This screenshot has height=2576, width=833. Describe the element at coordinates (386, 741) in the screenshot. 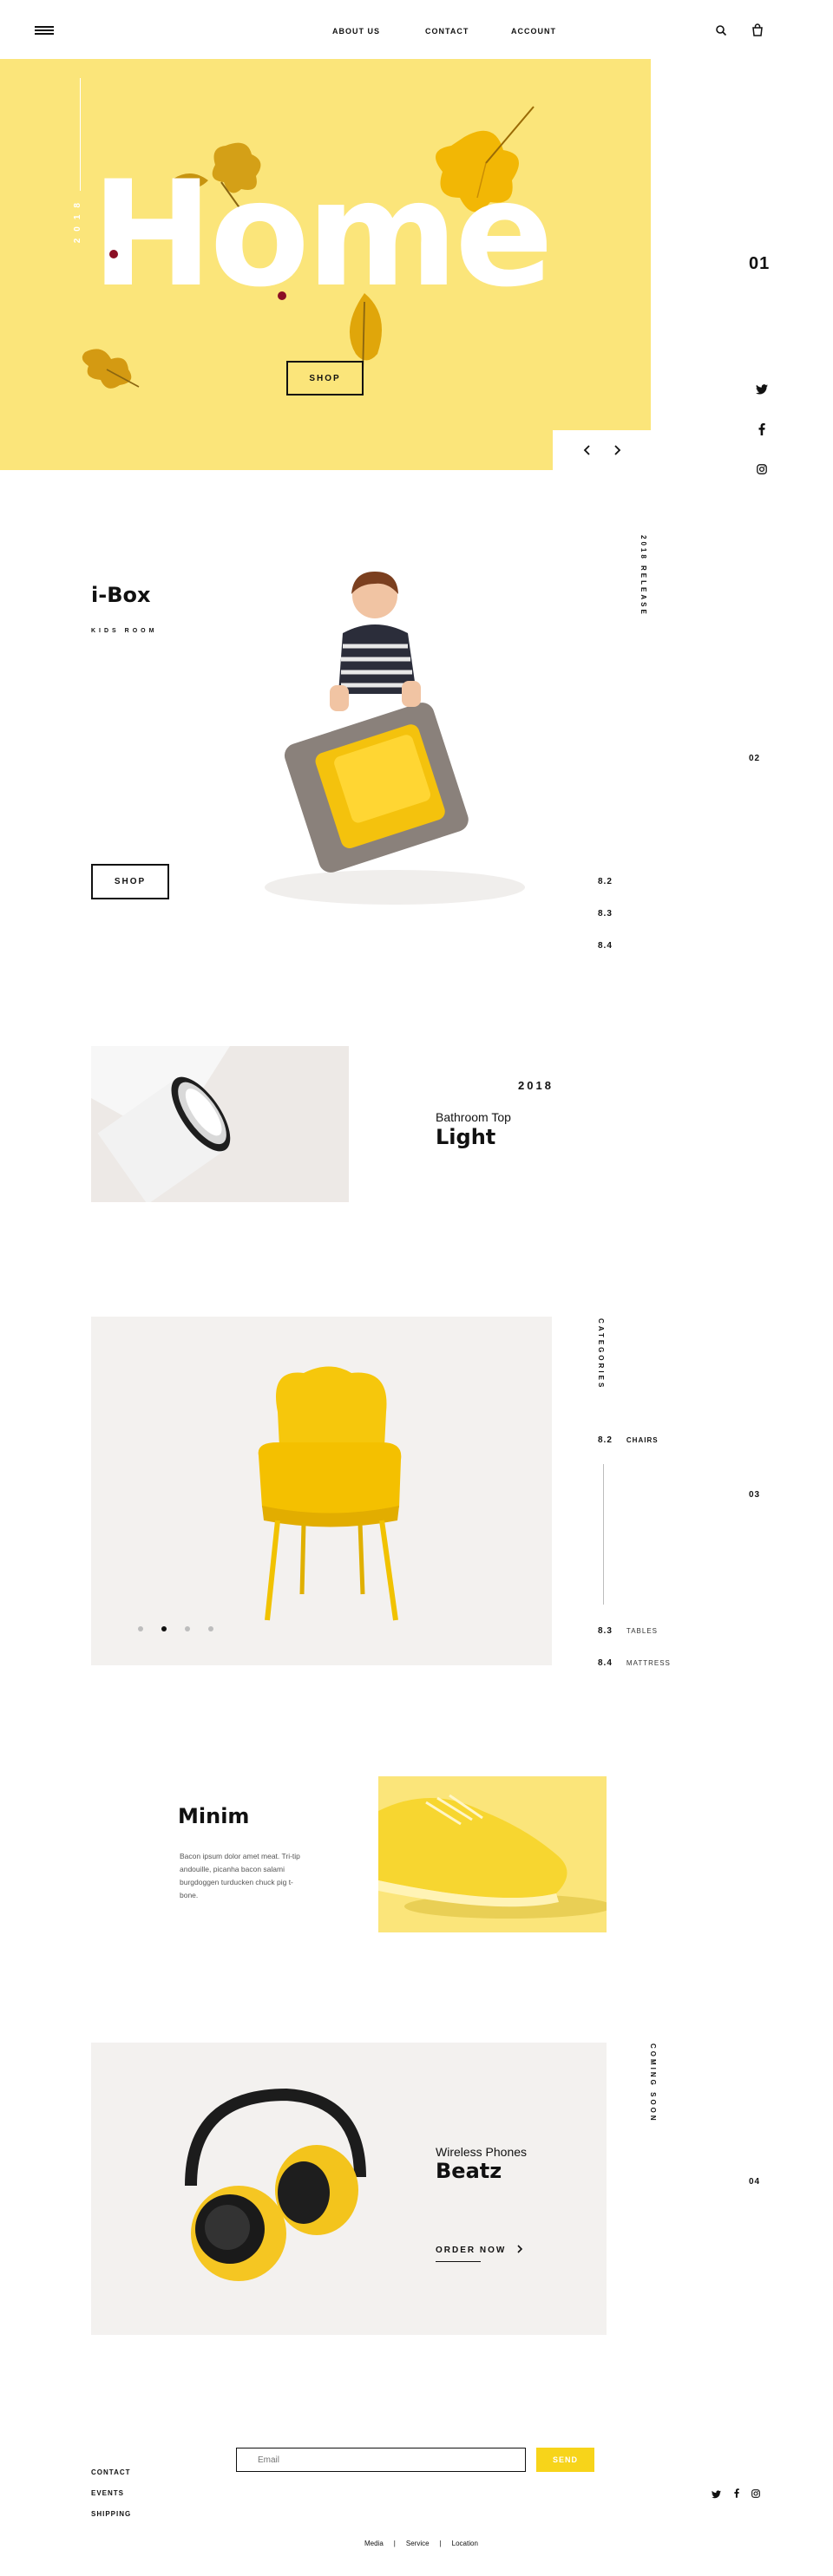

I see `armchair-kid-image` at that location.